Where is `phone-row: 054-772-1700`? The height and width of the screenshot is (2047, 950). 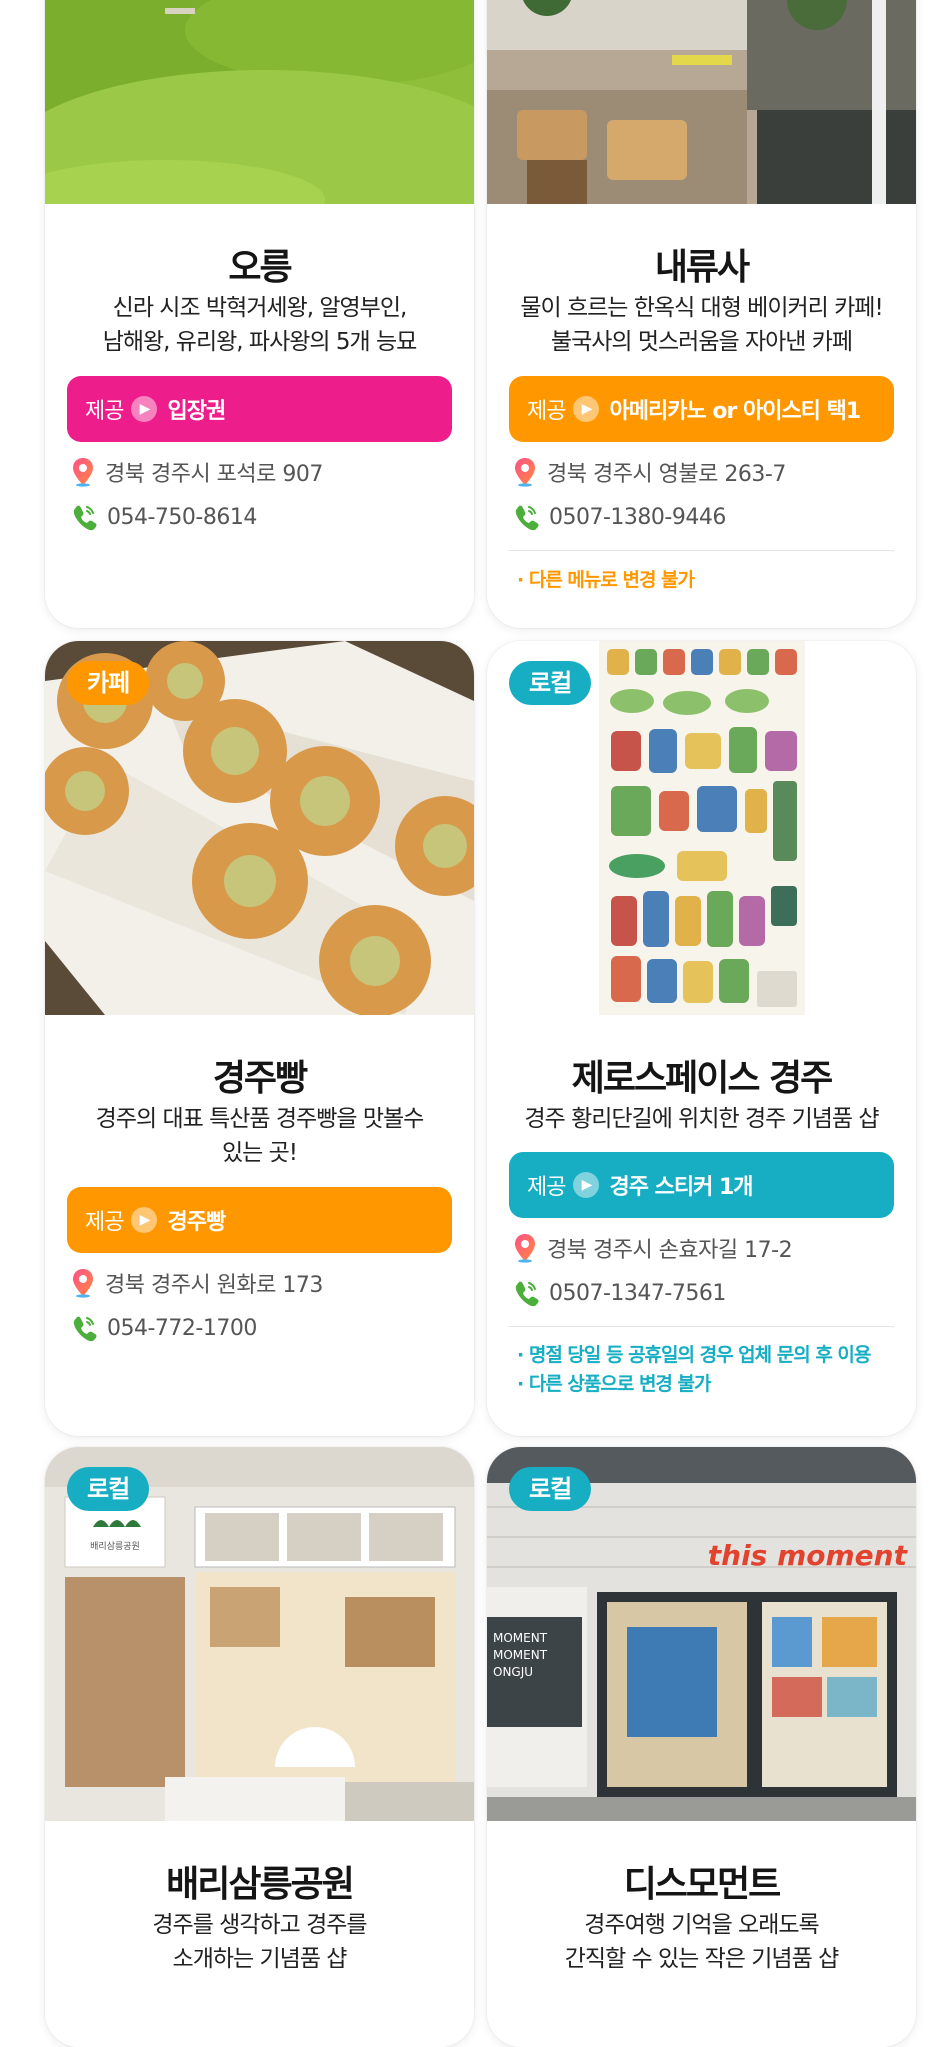
phone-row: 054-772-1700 is located at coordinates (164, 1328).